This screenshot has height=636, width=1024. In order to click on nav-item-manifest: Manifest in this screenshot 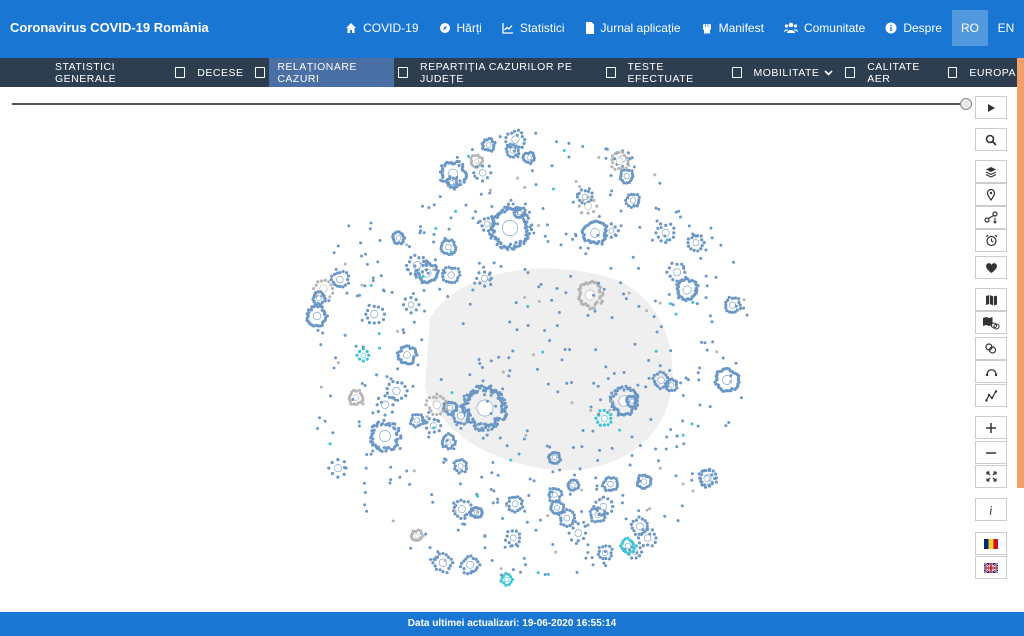, I will do `click(732, 28)`.